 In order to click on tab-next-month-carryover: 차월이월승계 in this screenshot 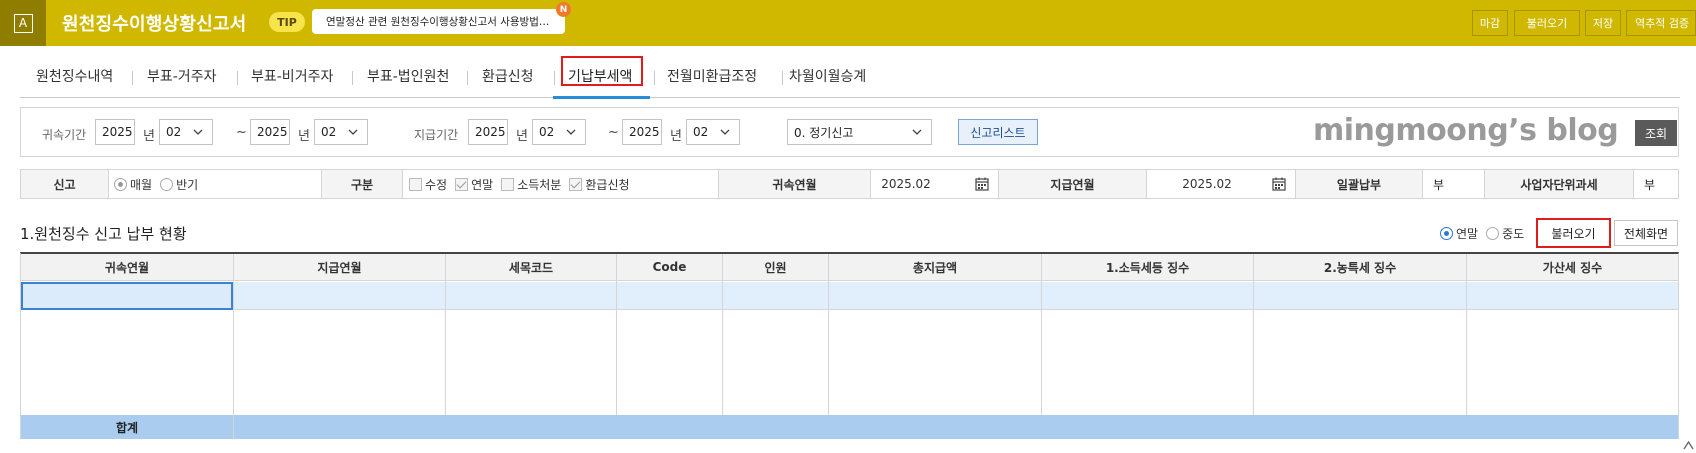, I will do `click(827, 76)`.